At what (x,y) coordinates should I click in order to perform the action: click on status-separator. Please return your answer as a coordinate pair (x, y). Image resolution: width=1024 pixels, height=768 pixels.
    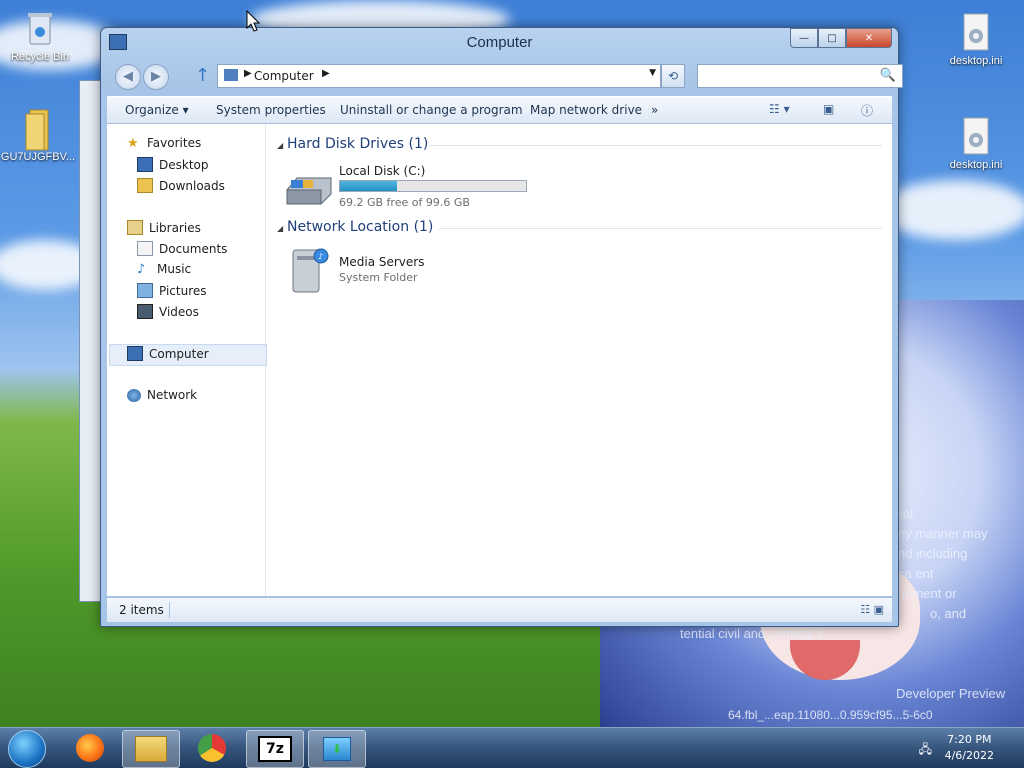
    Looking at the image, I should click on (169, 610).